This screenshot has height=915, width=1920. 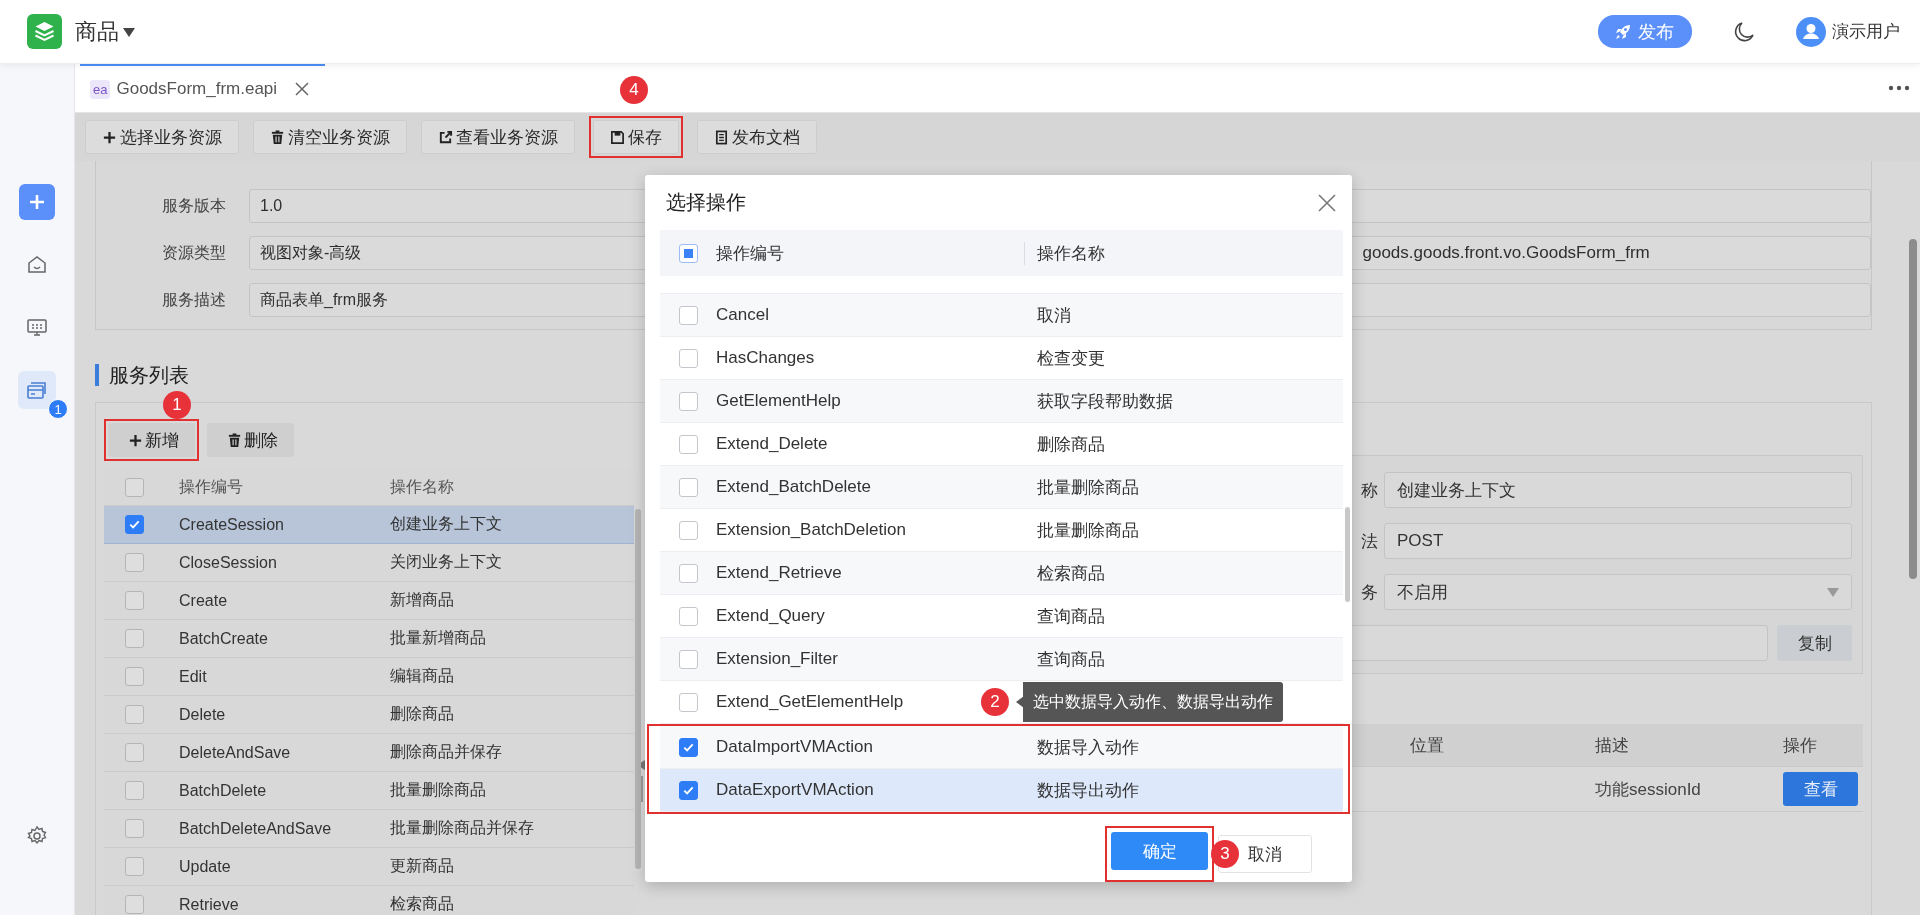 What do you see at coordinates (641, 789) in the screenshot?
I see `resize-handle` at bounding box center [641, 789].